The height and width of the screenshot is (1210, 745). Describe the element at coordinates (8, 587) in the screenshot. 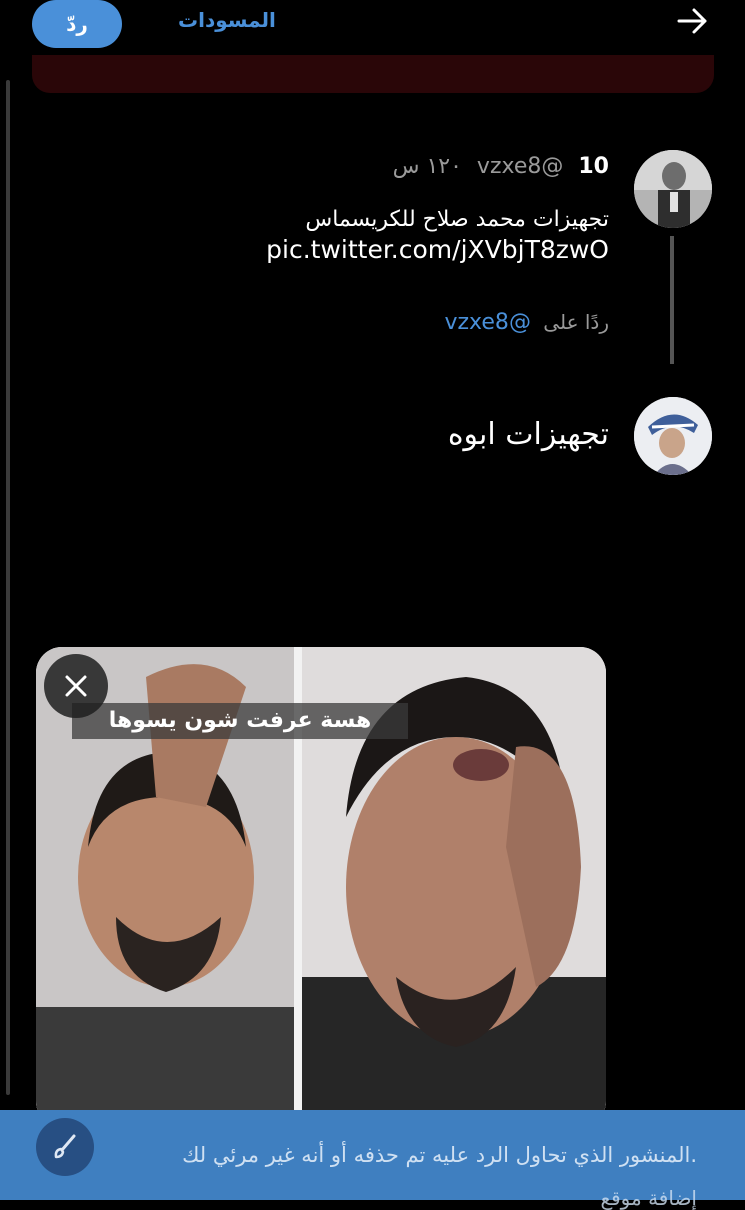

I see `scrollbar` at that location.